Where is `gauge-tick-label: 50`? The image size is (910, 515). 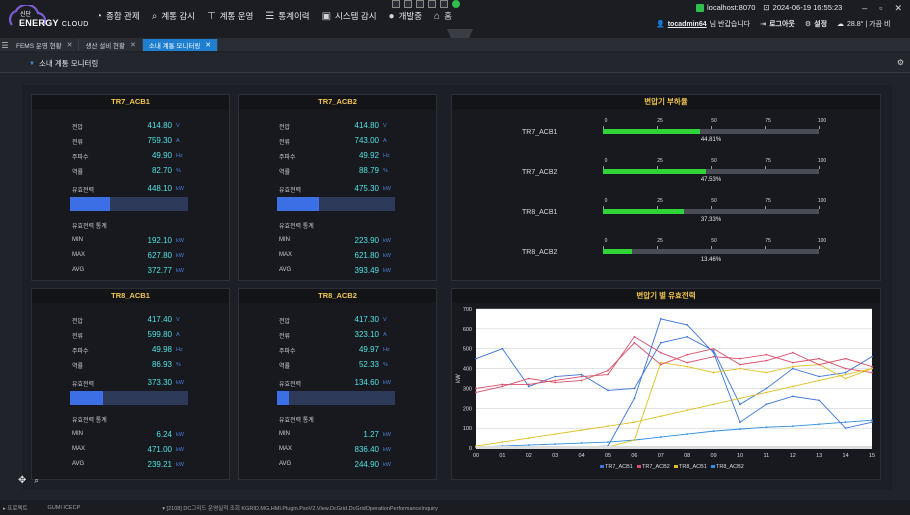 gauge-tick-label: 50 is located at coordinates (714, 161).